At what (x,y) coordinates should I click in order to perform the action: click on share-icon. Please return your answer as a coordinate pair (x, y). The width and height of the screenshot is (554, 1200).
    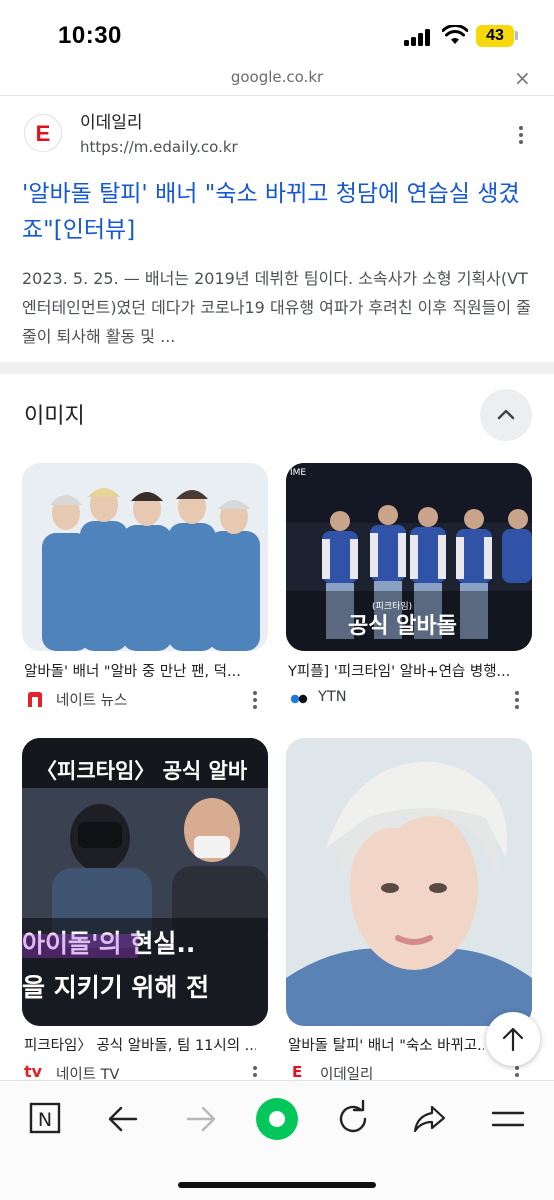
    Looking at the image, I should click on (429, 1119).